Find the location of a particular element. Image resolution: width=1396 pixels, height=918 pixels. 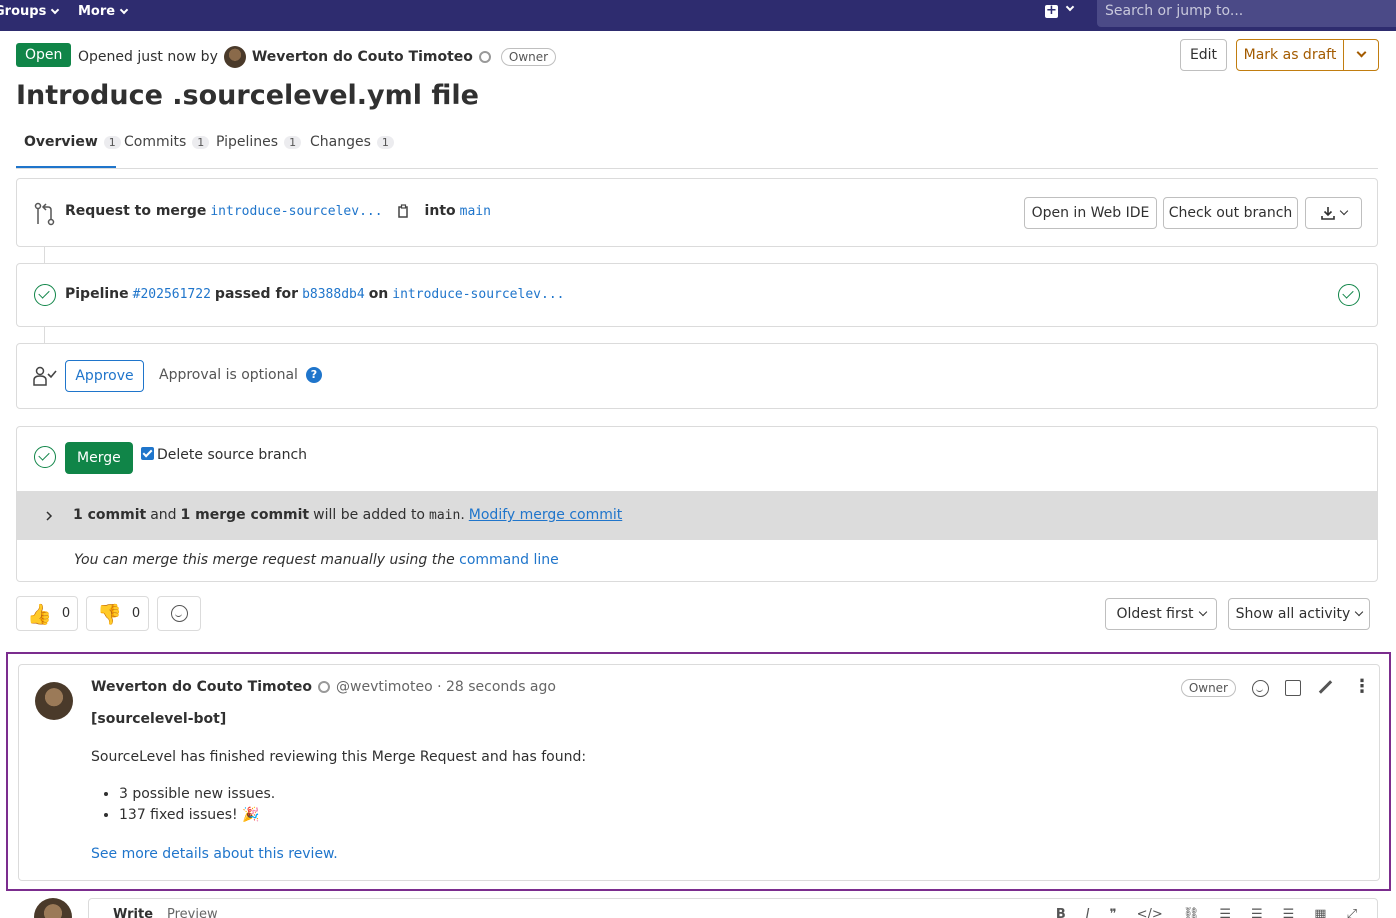

sort-order-dropdown: Oldest first is located at coordinates (1161, 614).